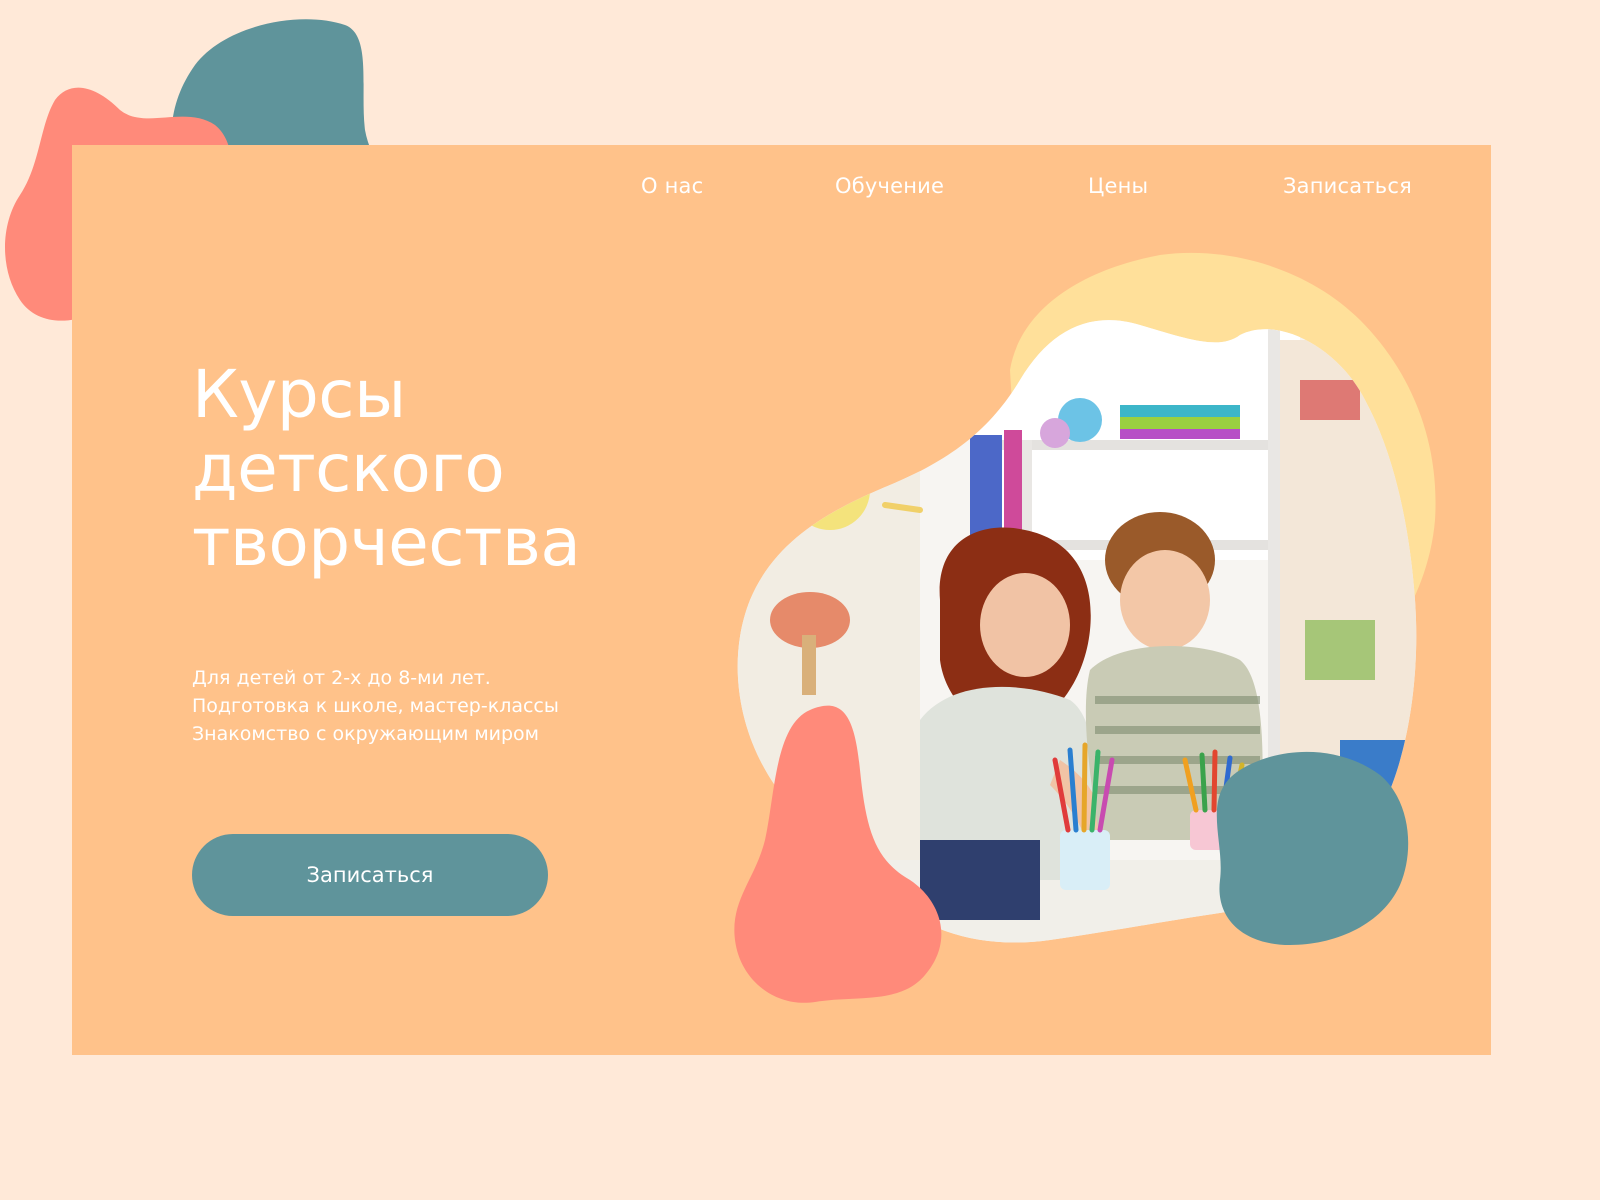  What do you see at coordinates (672, 186) in the screenshot?
I see `nav-item-about: О нас` at bounding box center [672, 186].